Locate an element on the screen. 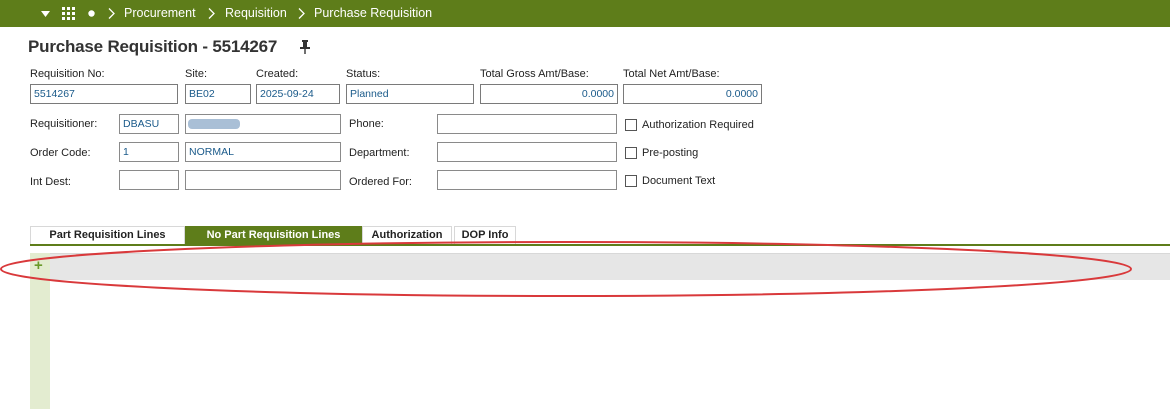 This screenshot has width=1170, height=409. document-text-label: Document Text is located at coordinates (679, 181).